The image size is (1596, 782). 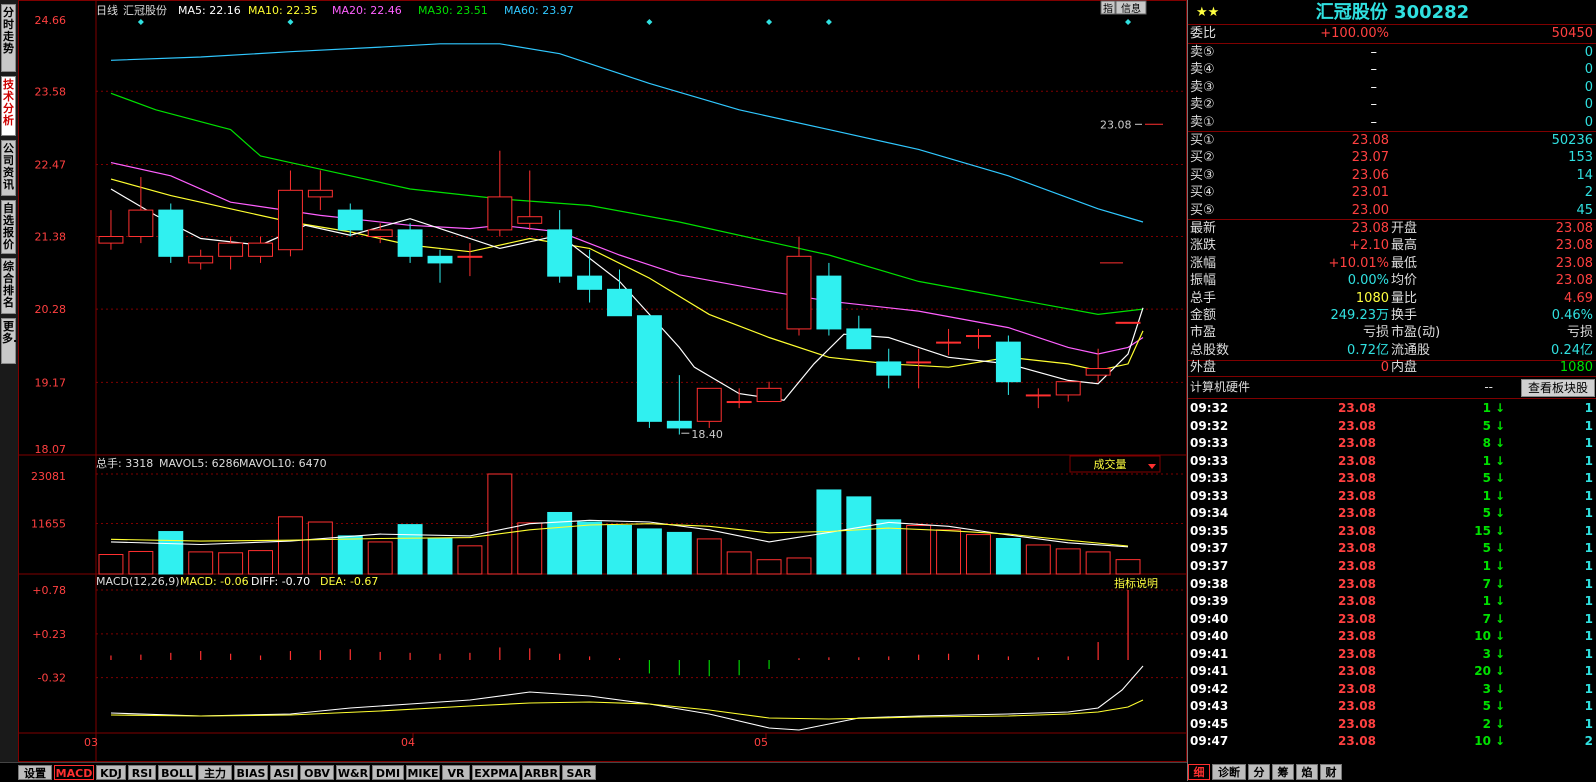 What do you see at coordinates (1331, 772) in the screenshot?
I see `quote-tab-5: 财` at bounding box center [1331, 772].